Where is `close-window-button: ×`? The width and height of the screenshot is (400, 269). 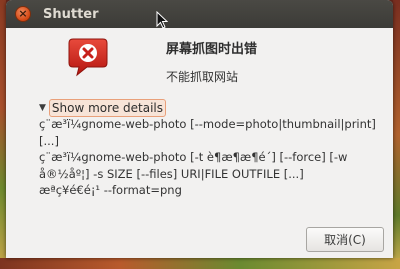 close-window-button: × is located at coordinates (23, 14).